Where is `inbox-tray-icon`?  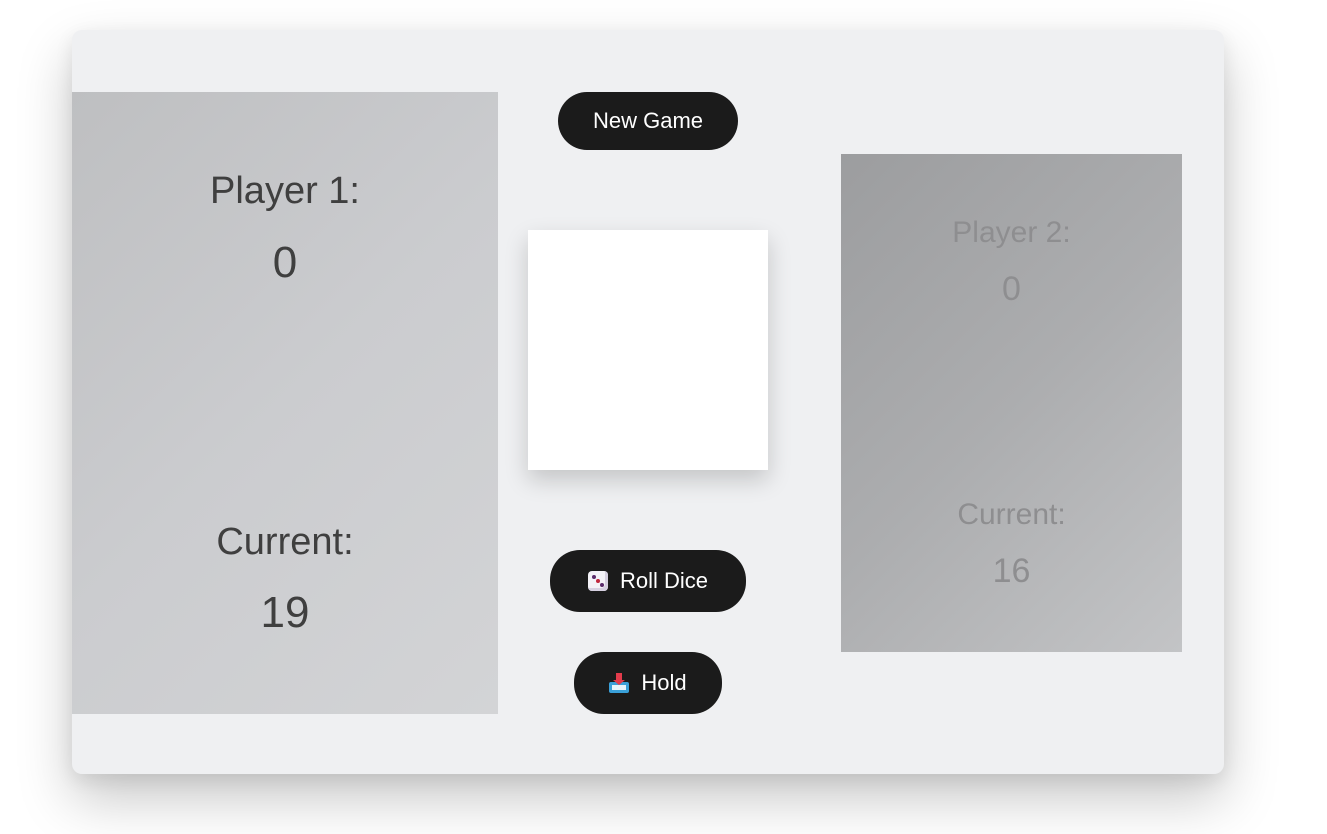
inbox-tray-icon is located at coordinates (619, 683).